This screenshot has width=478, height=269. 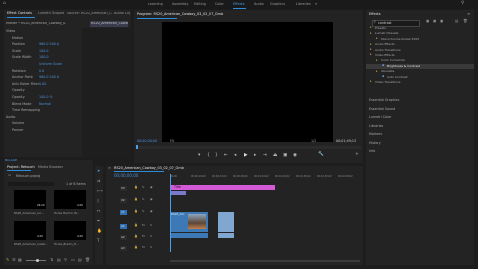 What do you see at coordinates (42, 84) in the screenshot?
I see `property-value: 0.00` at bounding box center [42, 84].